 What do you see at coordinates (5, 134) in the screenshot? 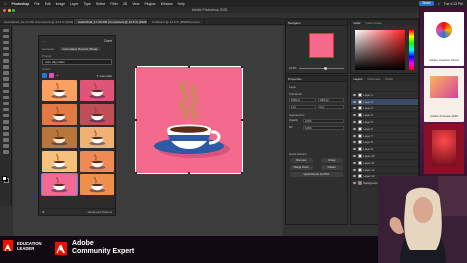
I see `path-select-tool-icon` at bounding box center [5, 134].